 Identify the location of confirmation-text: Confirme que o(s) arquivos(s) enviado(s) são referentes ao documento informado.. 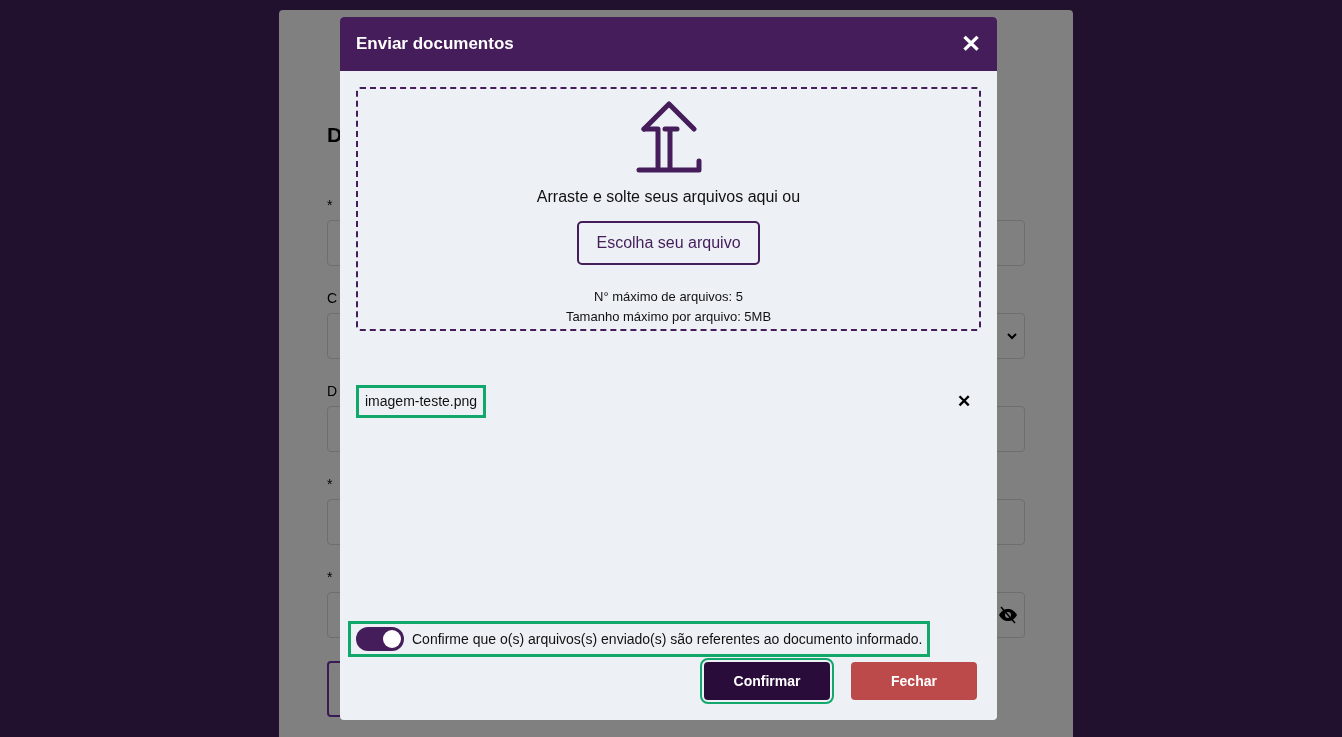
(667, 639).